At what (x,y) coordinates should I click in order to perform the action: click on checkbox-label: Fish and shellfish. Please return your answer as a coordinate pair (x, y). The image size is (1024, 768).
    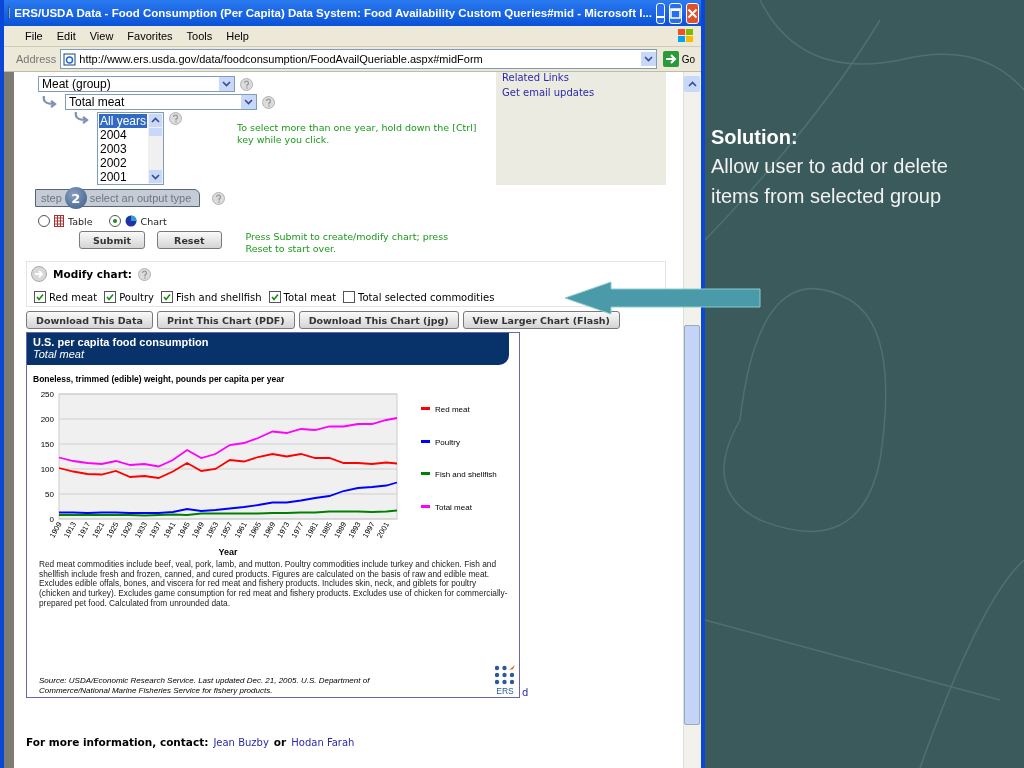
    Looking at the image, I should click on (219, 297).